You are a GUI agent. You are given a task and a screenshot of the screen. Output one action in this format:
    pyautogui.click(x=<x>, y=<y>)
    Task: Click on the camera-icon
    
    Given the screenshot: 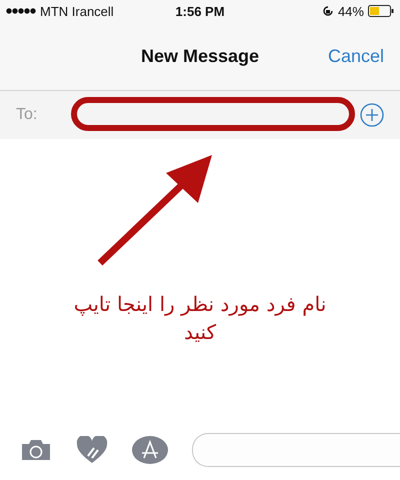 What is the action you would take?
    pyautogui.click(x=36, y=450)
    